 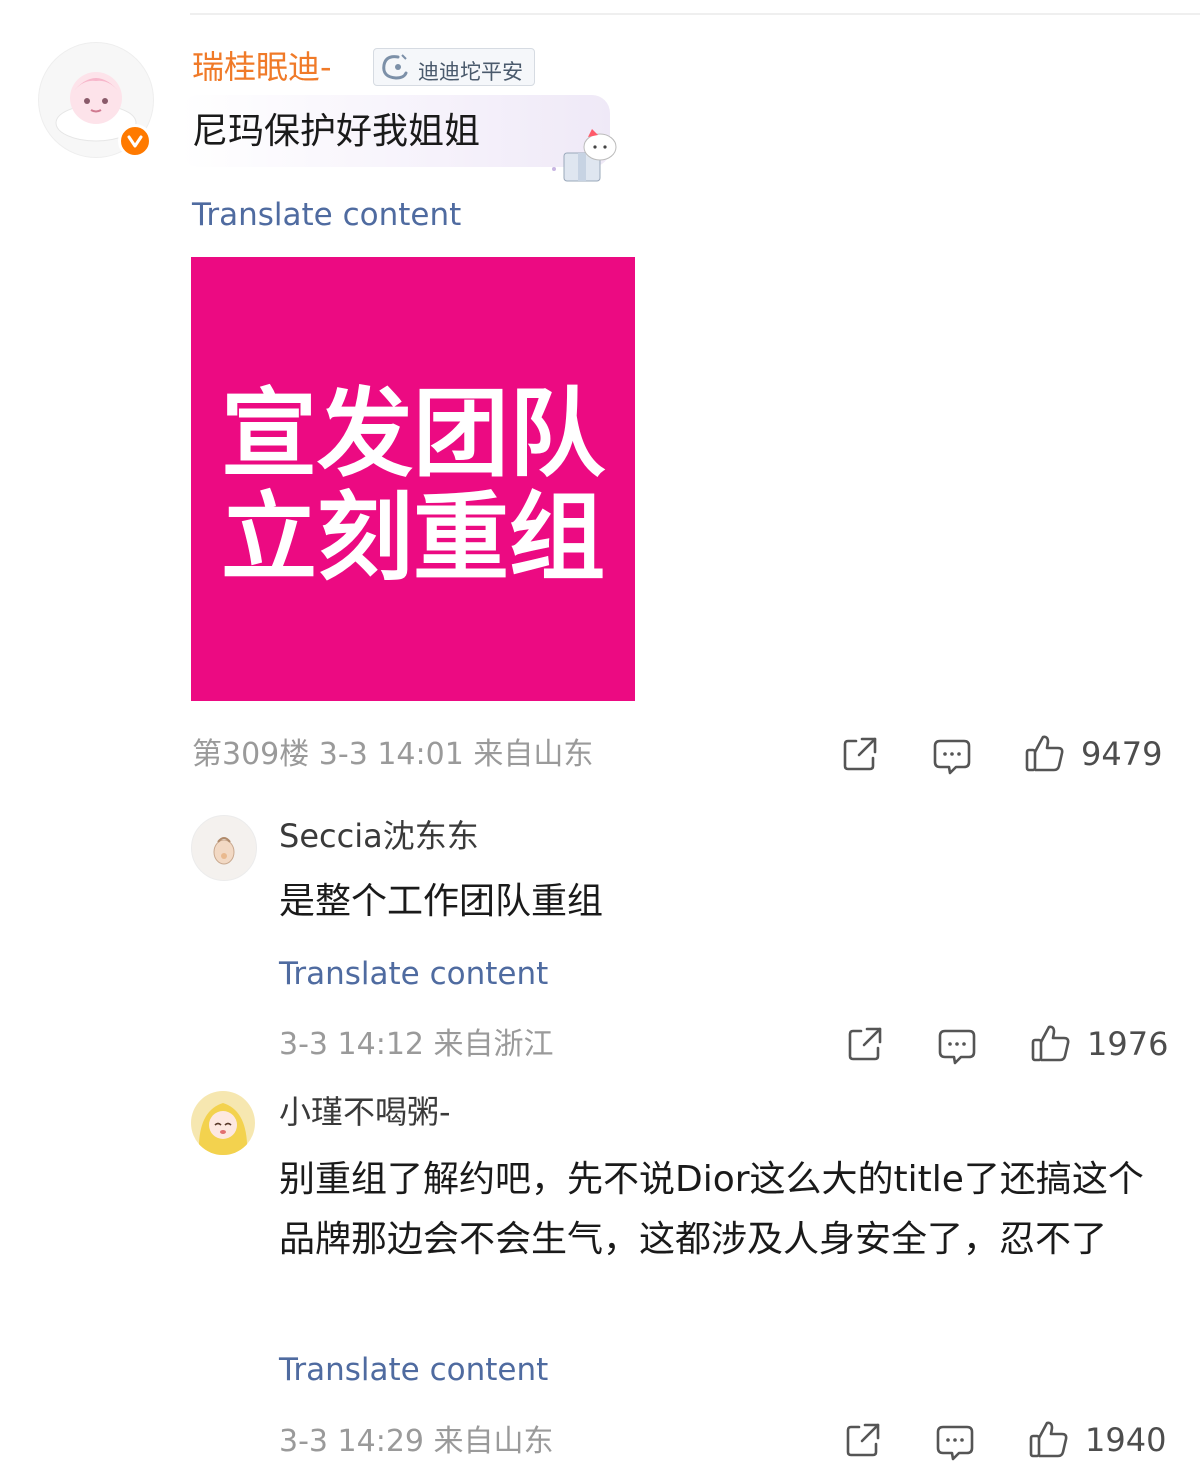 What do you see at coordinates (413, 434) in the screenshot?
I see `image-text-line: 宣发团队` at bounding box center [413, 434].